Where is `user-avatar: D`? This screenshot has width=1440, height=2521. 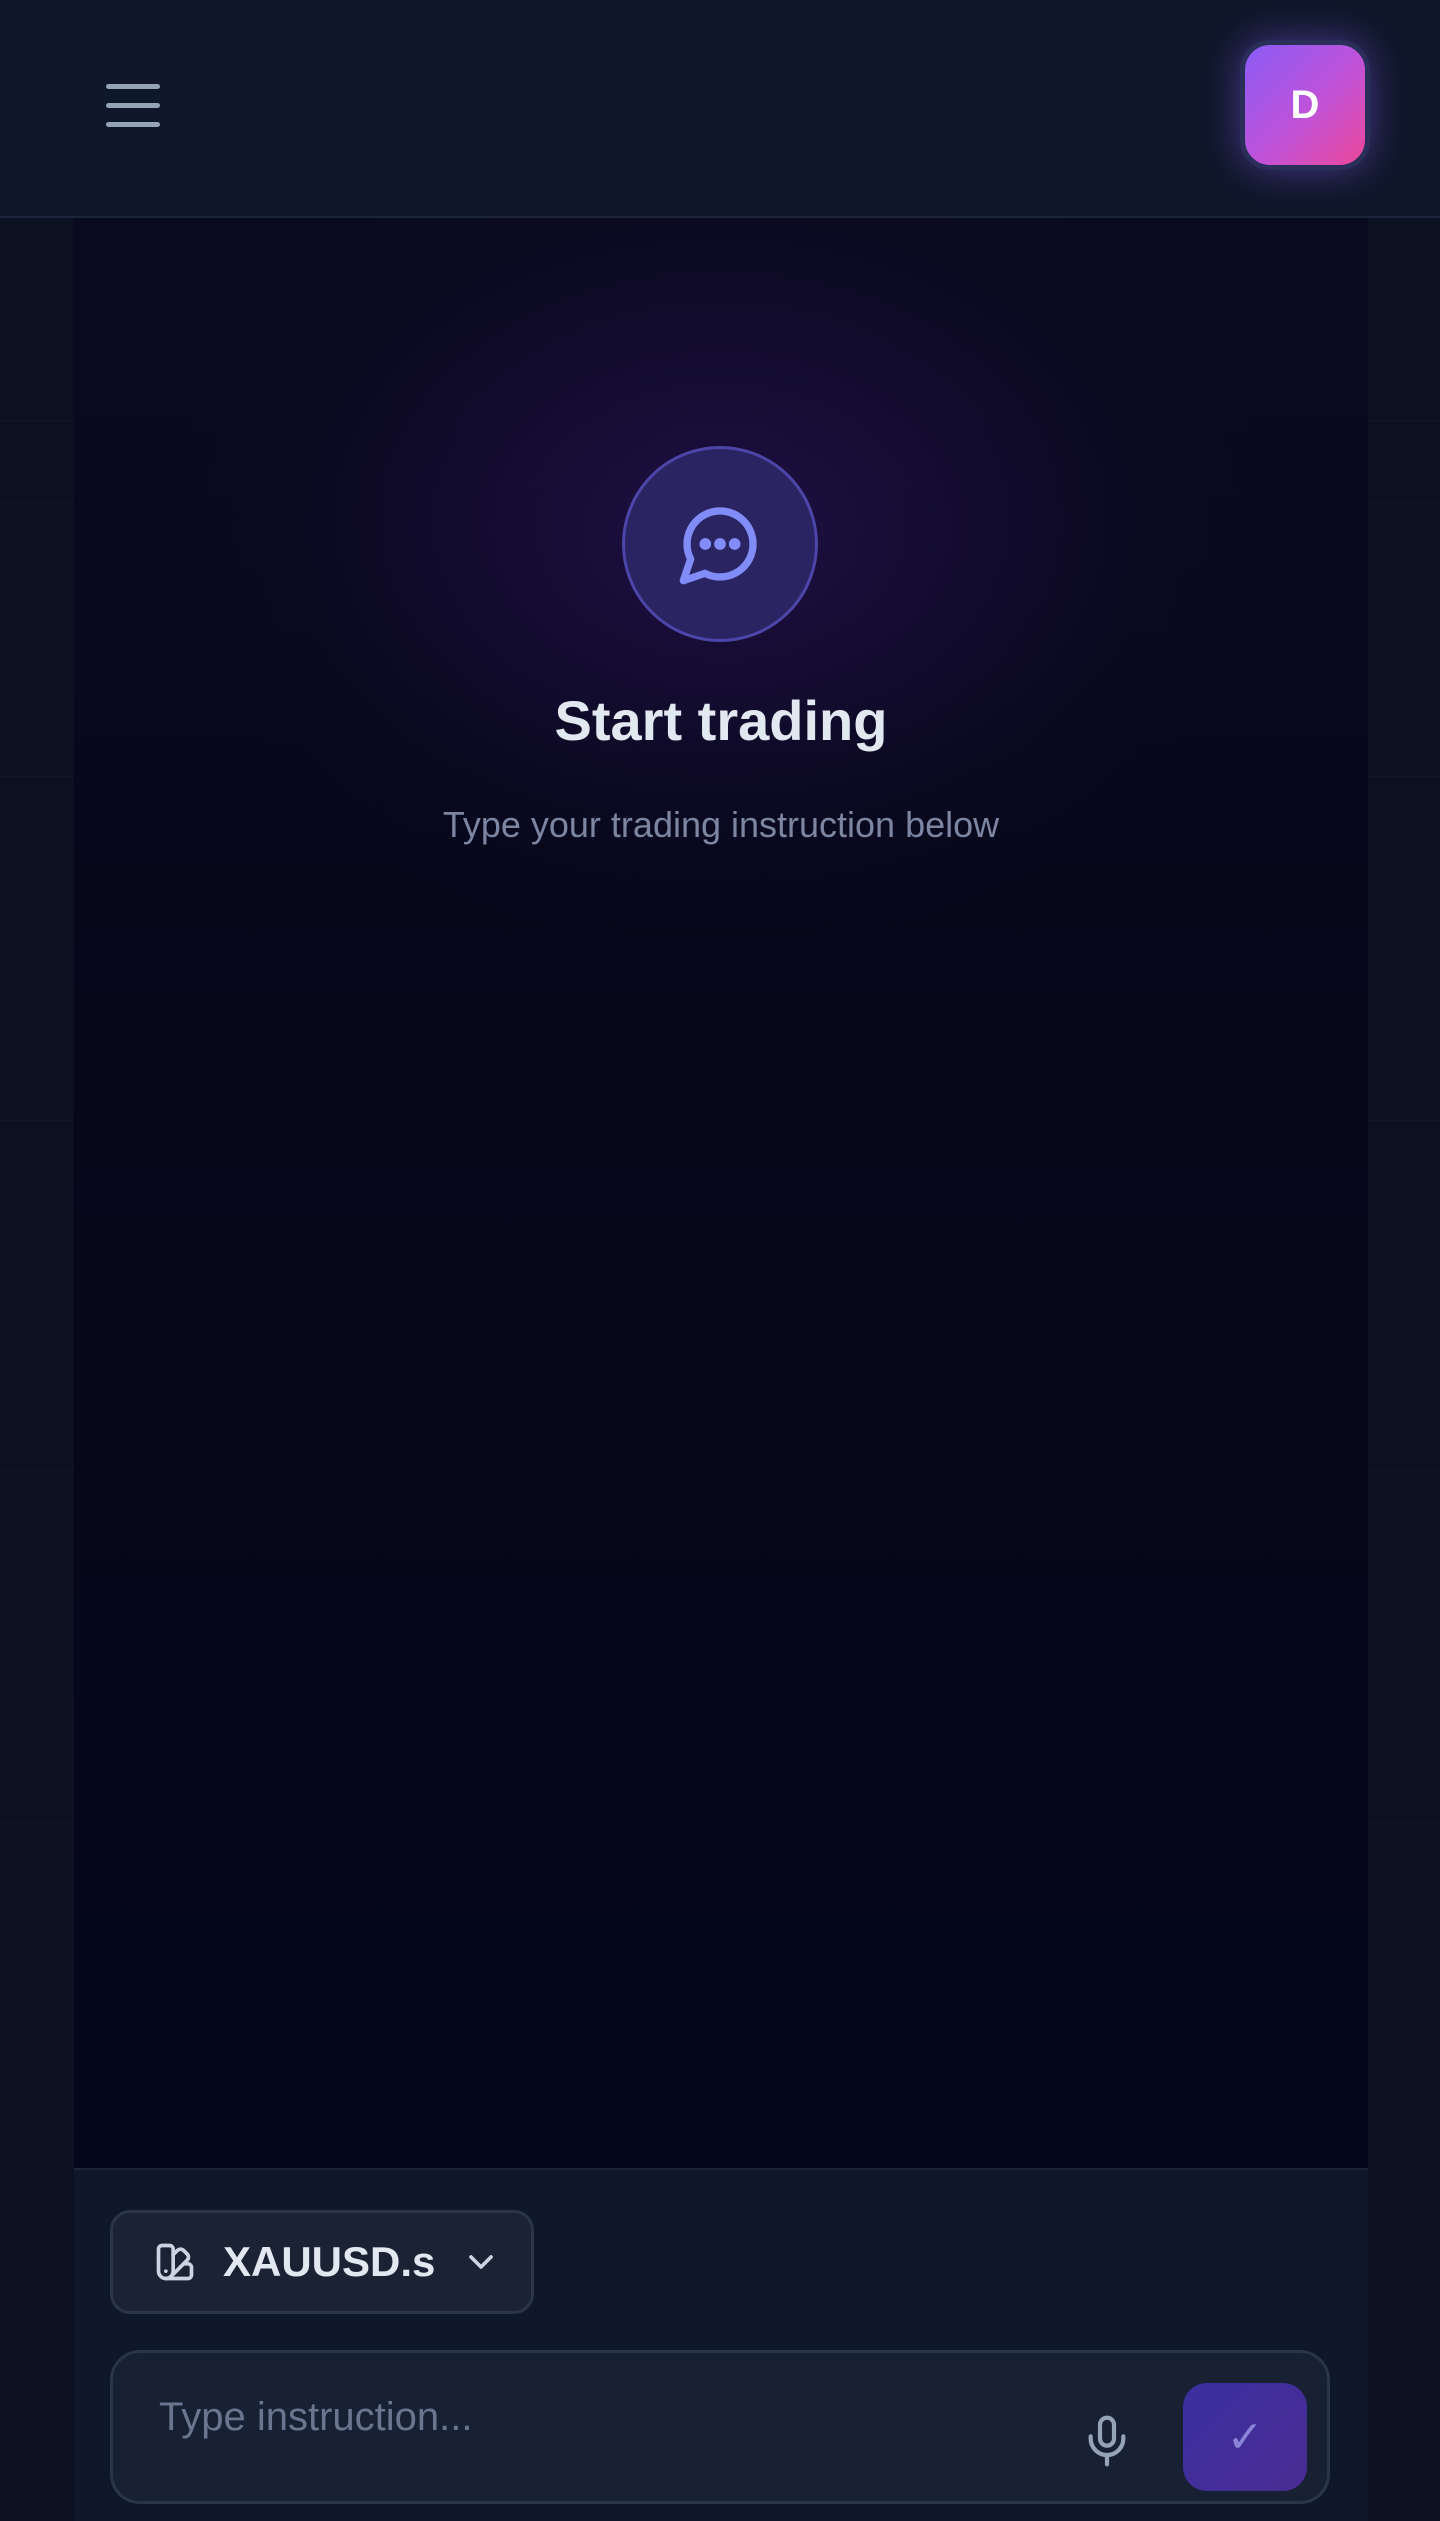
user-avatar: D is located at coordinates (1305, 105).